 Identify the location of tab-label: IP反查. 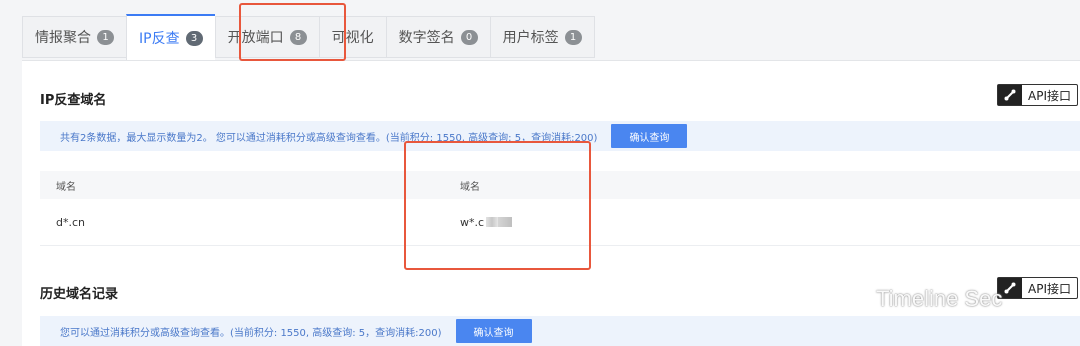
(159, 39).